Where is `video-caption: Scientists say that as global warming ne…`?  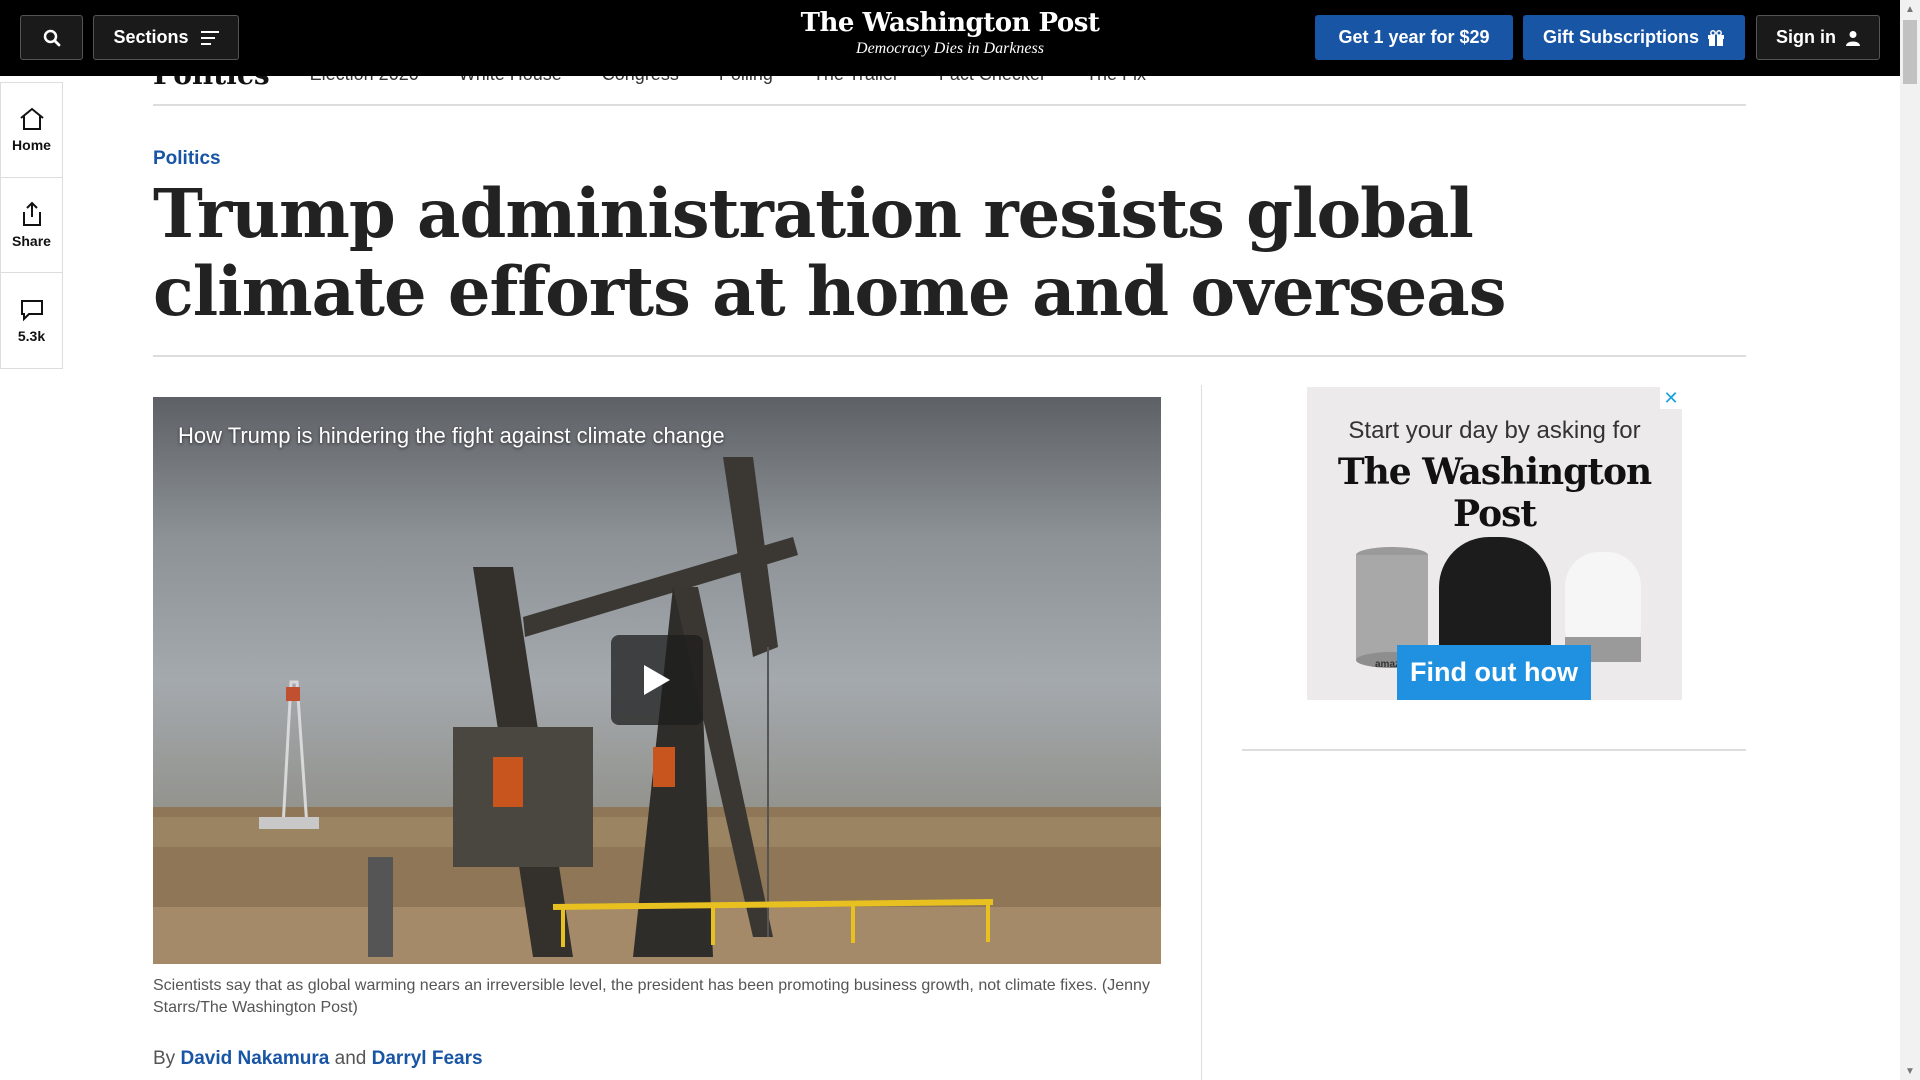 video-caption: Scientists say that as global warming ne… is located at coordinates (651, 996).